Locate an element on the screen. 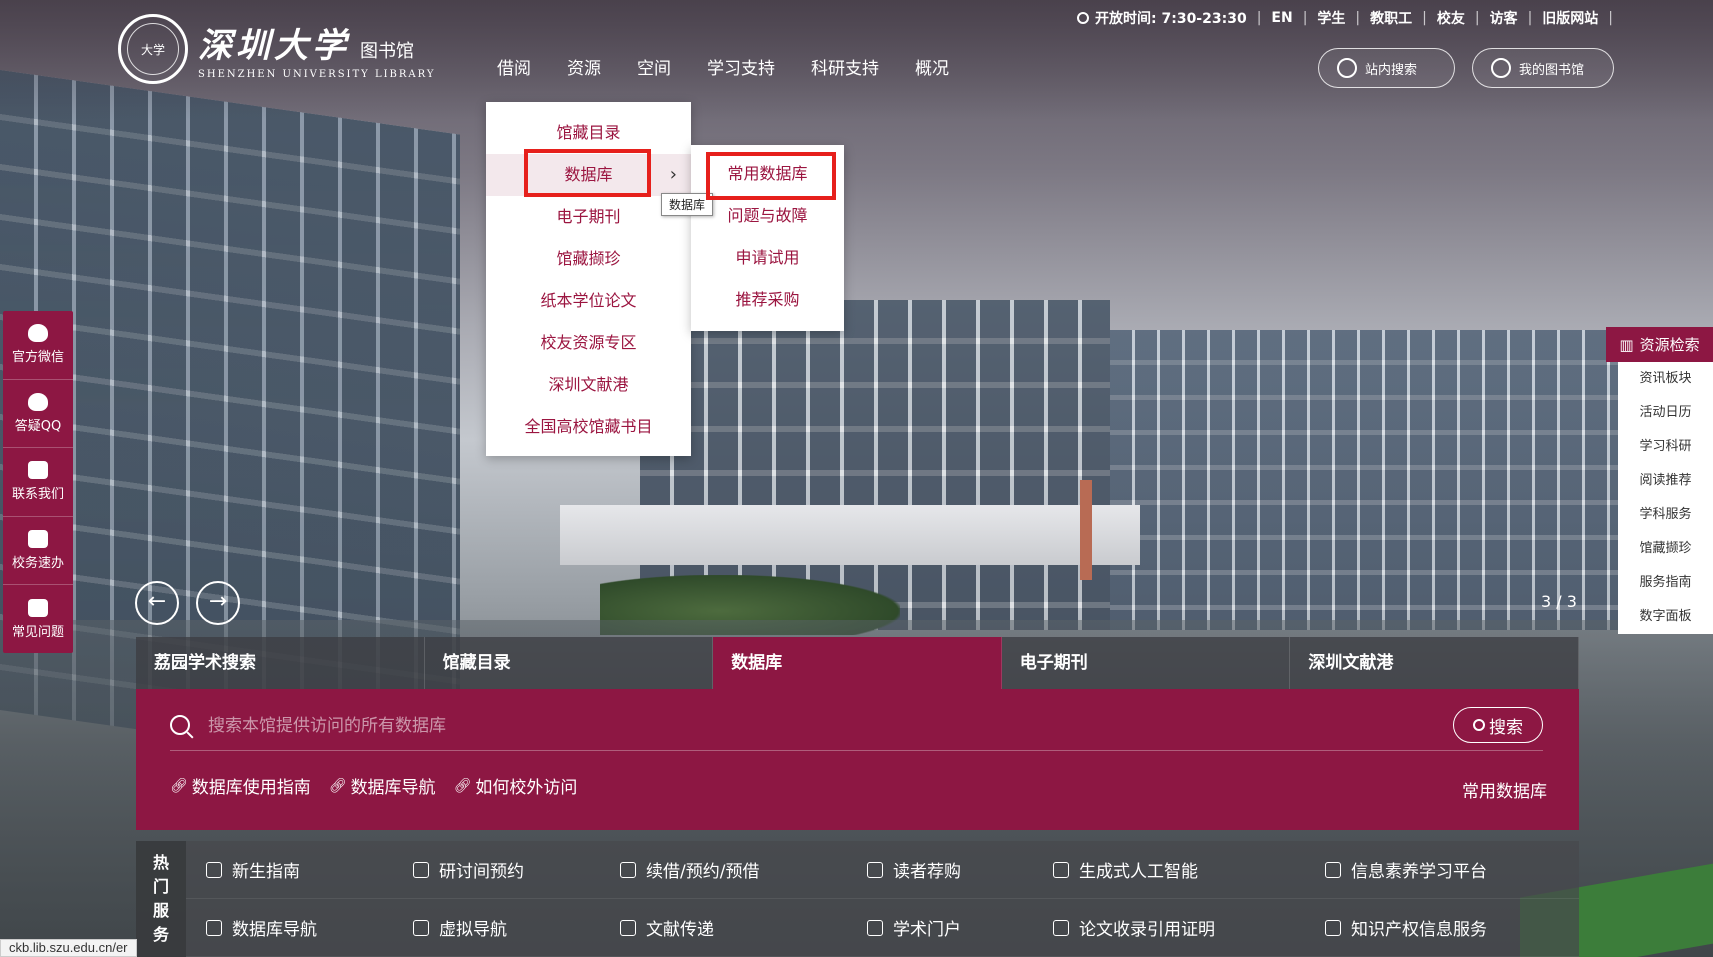  submenu-item-recommend: 推荐采购 is located at coordinates (767, 300).